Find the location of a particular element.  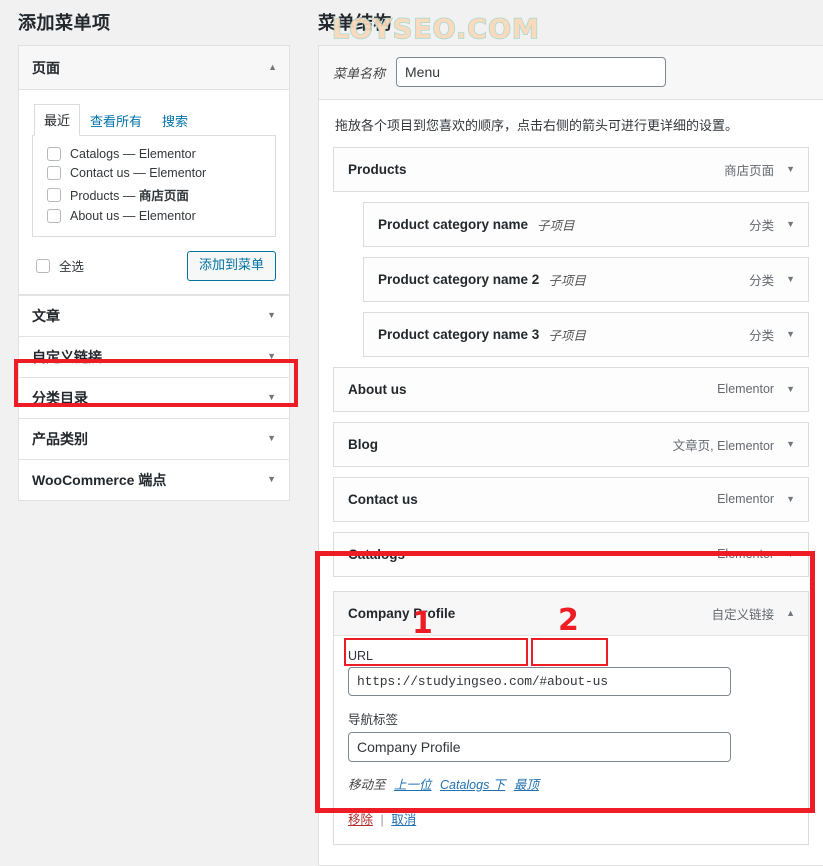

move-label: 移动至 is located at coordinates (367, 784).